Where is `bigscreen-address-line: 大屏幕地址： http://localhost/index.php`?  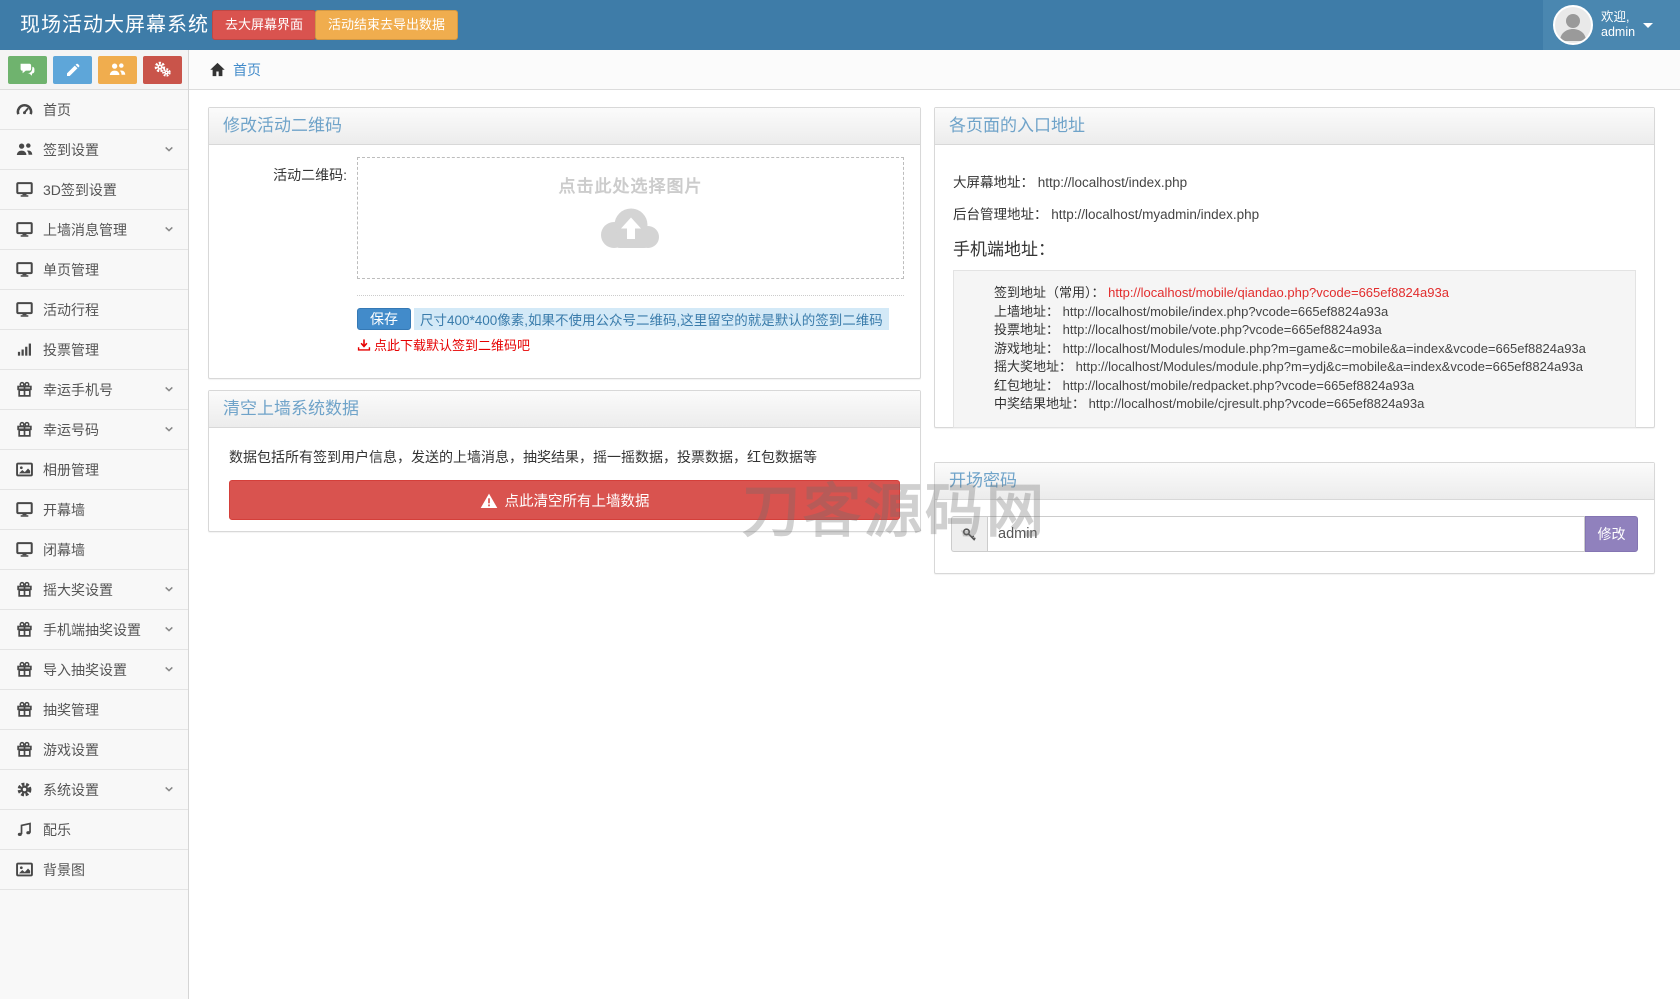
bigscreen-address-line: 大屏幕地址： http://localhost/index.php is located at coordinates (1070, 182).